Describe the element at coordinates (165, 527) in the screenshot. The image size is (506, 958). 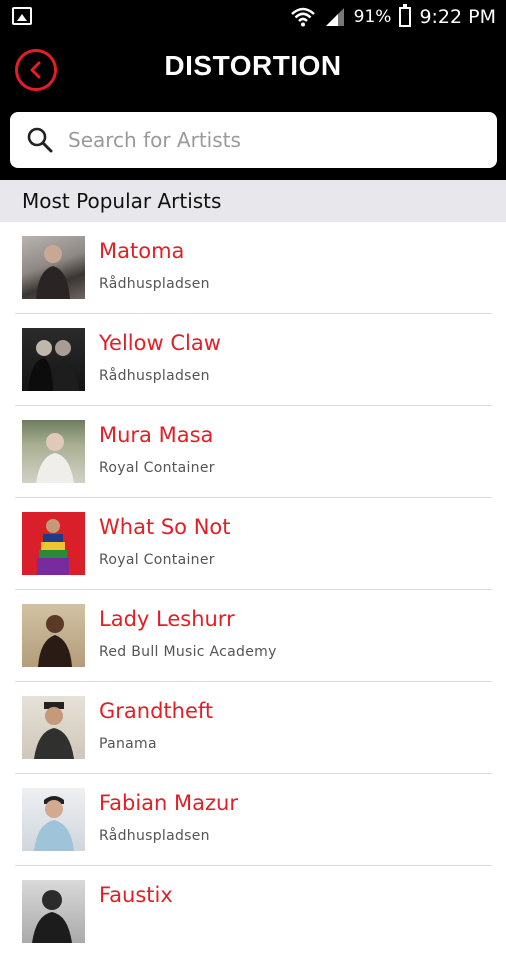
I see `artist-name: What So Not` at that location.